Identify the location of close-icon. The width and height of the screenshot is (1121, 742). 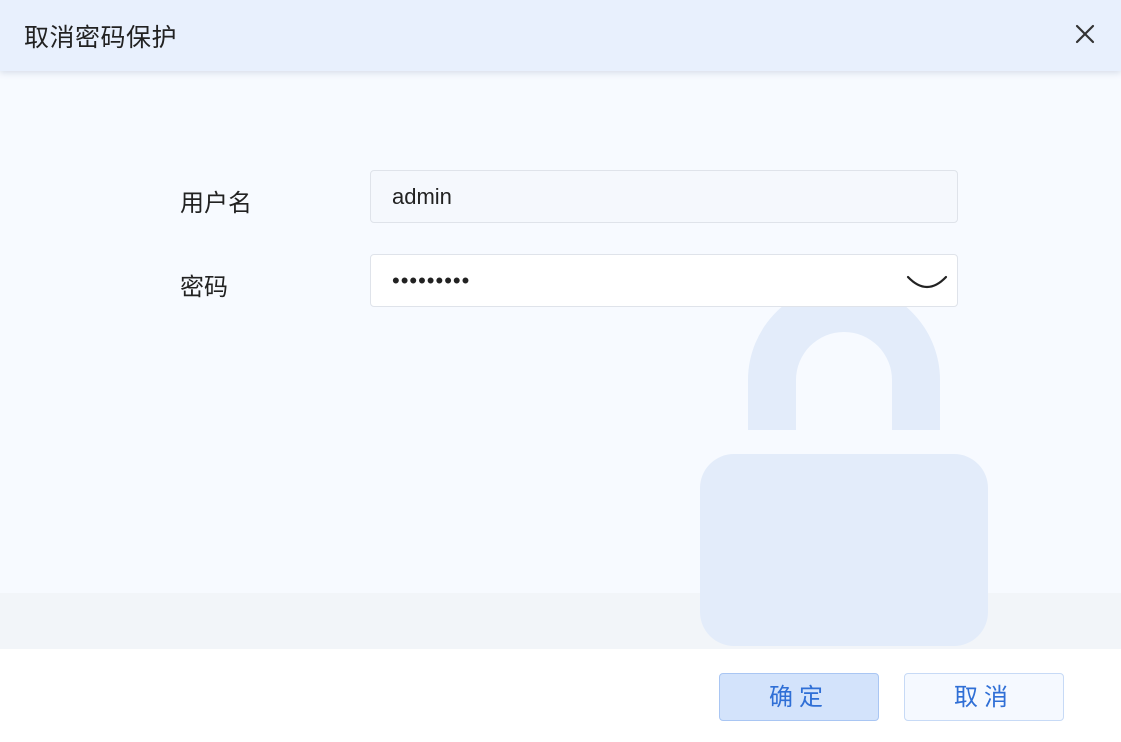
(1085, 34).